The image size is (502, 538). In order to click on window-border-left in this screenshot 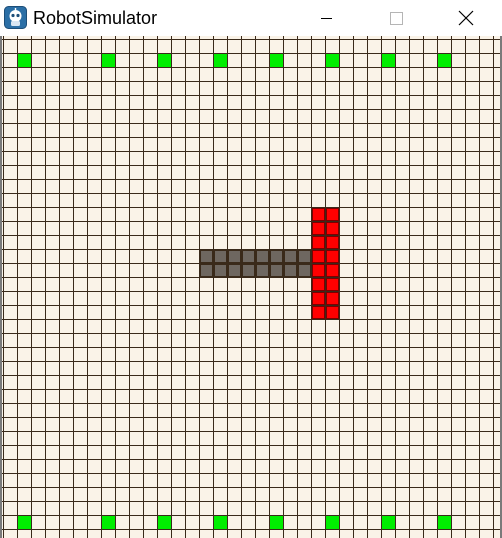, I will do `click(1, 287)`.